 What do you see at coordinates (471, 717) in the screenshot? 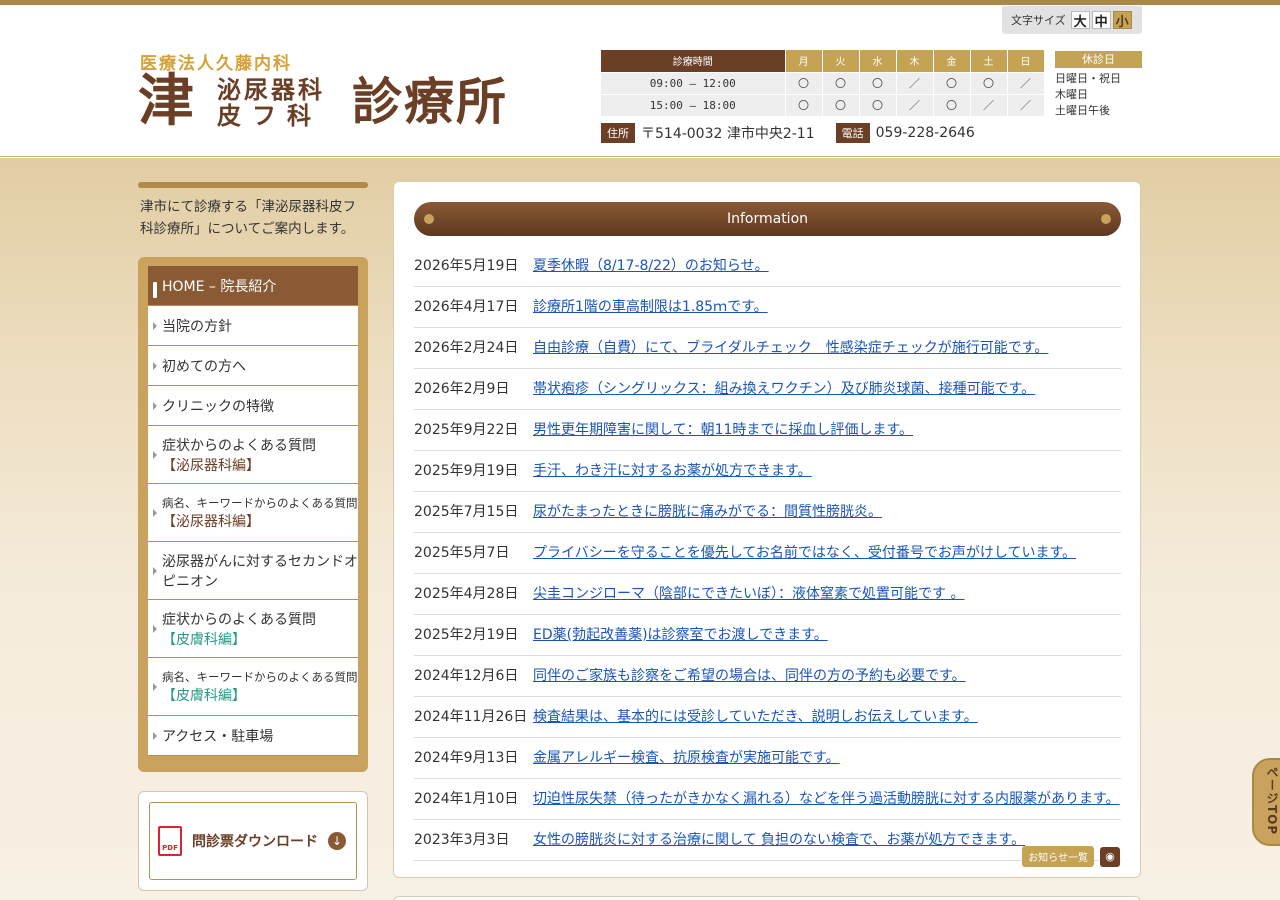
I see `news-date: 2024年11月26日` at bounding box center [471, 717].